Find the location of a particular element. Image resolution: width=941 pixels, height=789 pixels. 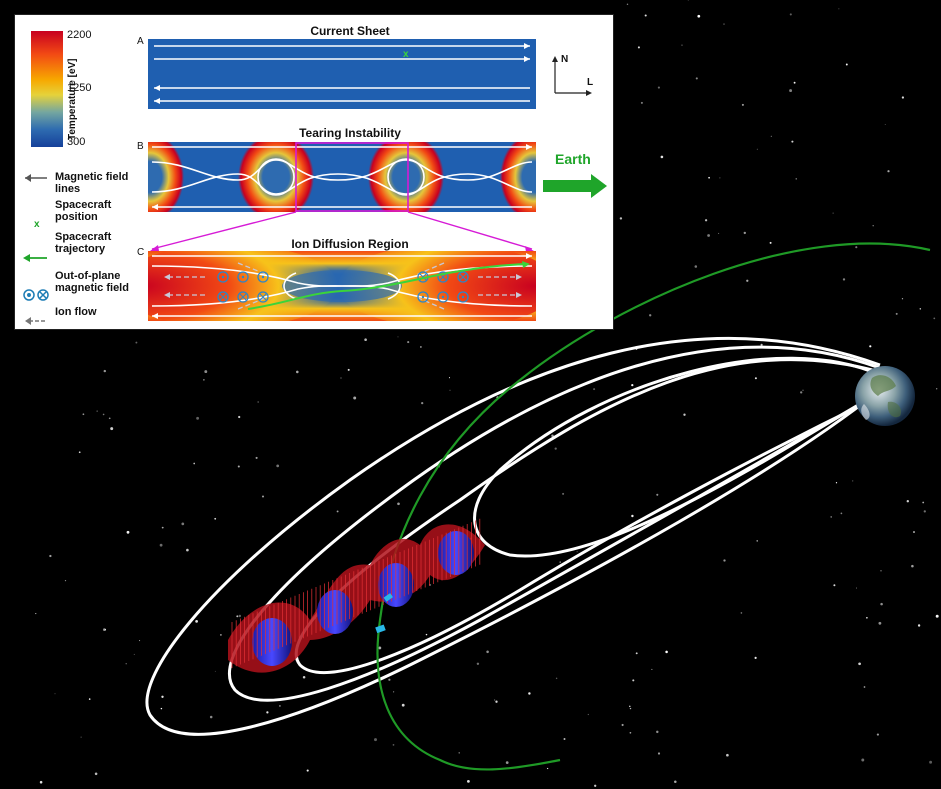

legend-symbols: x is located at coordinates (36, 249).